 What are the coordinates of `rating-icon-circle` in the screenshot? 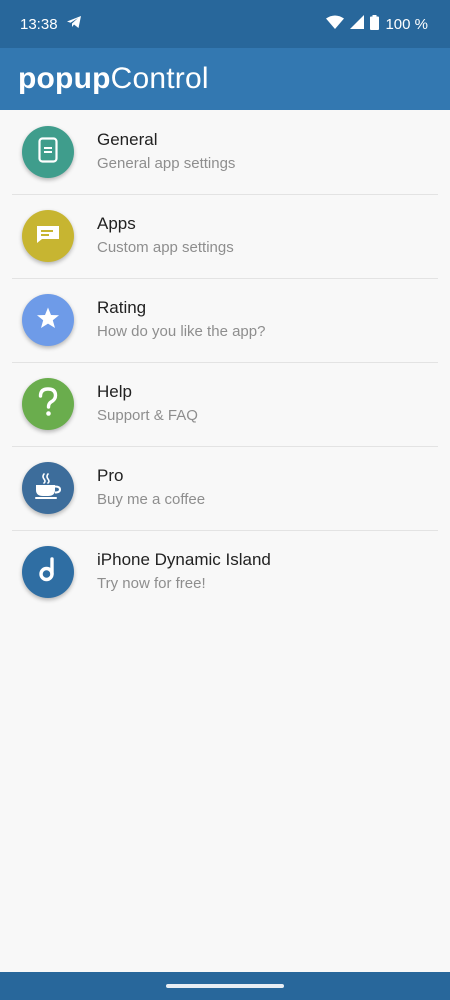 It's located at (48, 320).